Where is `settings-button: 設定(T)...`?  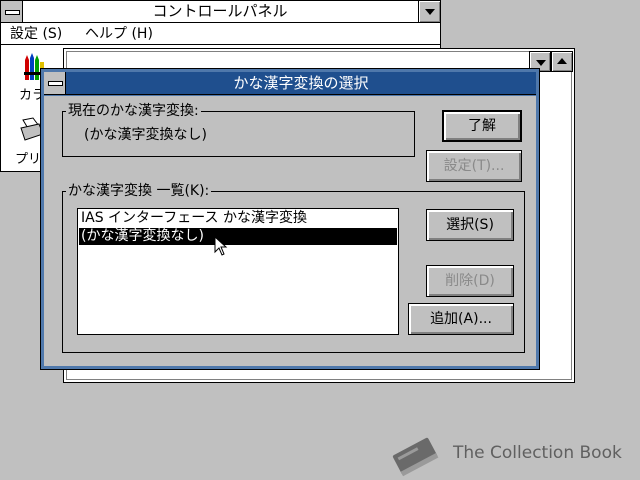
settings-button: 設定(T)... is located at coordinates (474, 166).